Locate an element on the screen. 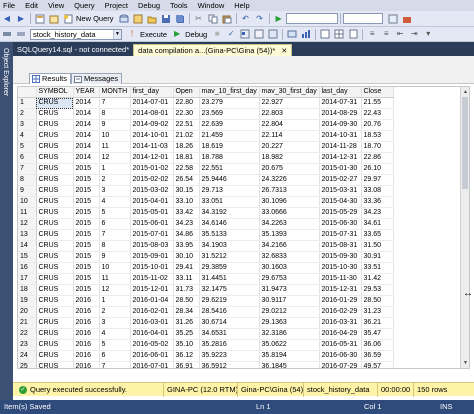 The height and width of the screenshot is (414, 474). table-cell: 2014-11-03 is located at coordinates (152, 147).